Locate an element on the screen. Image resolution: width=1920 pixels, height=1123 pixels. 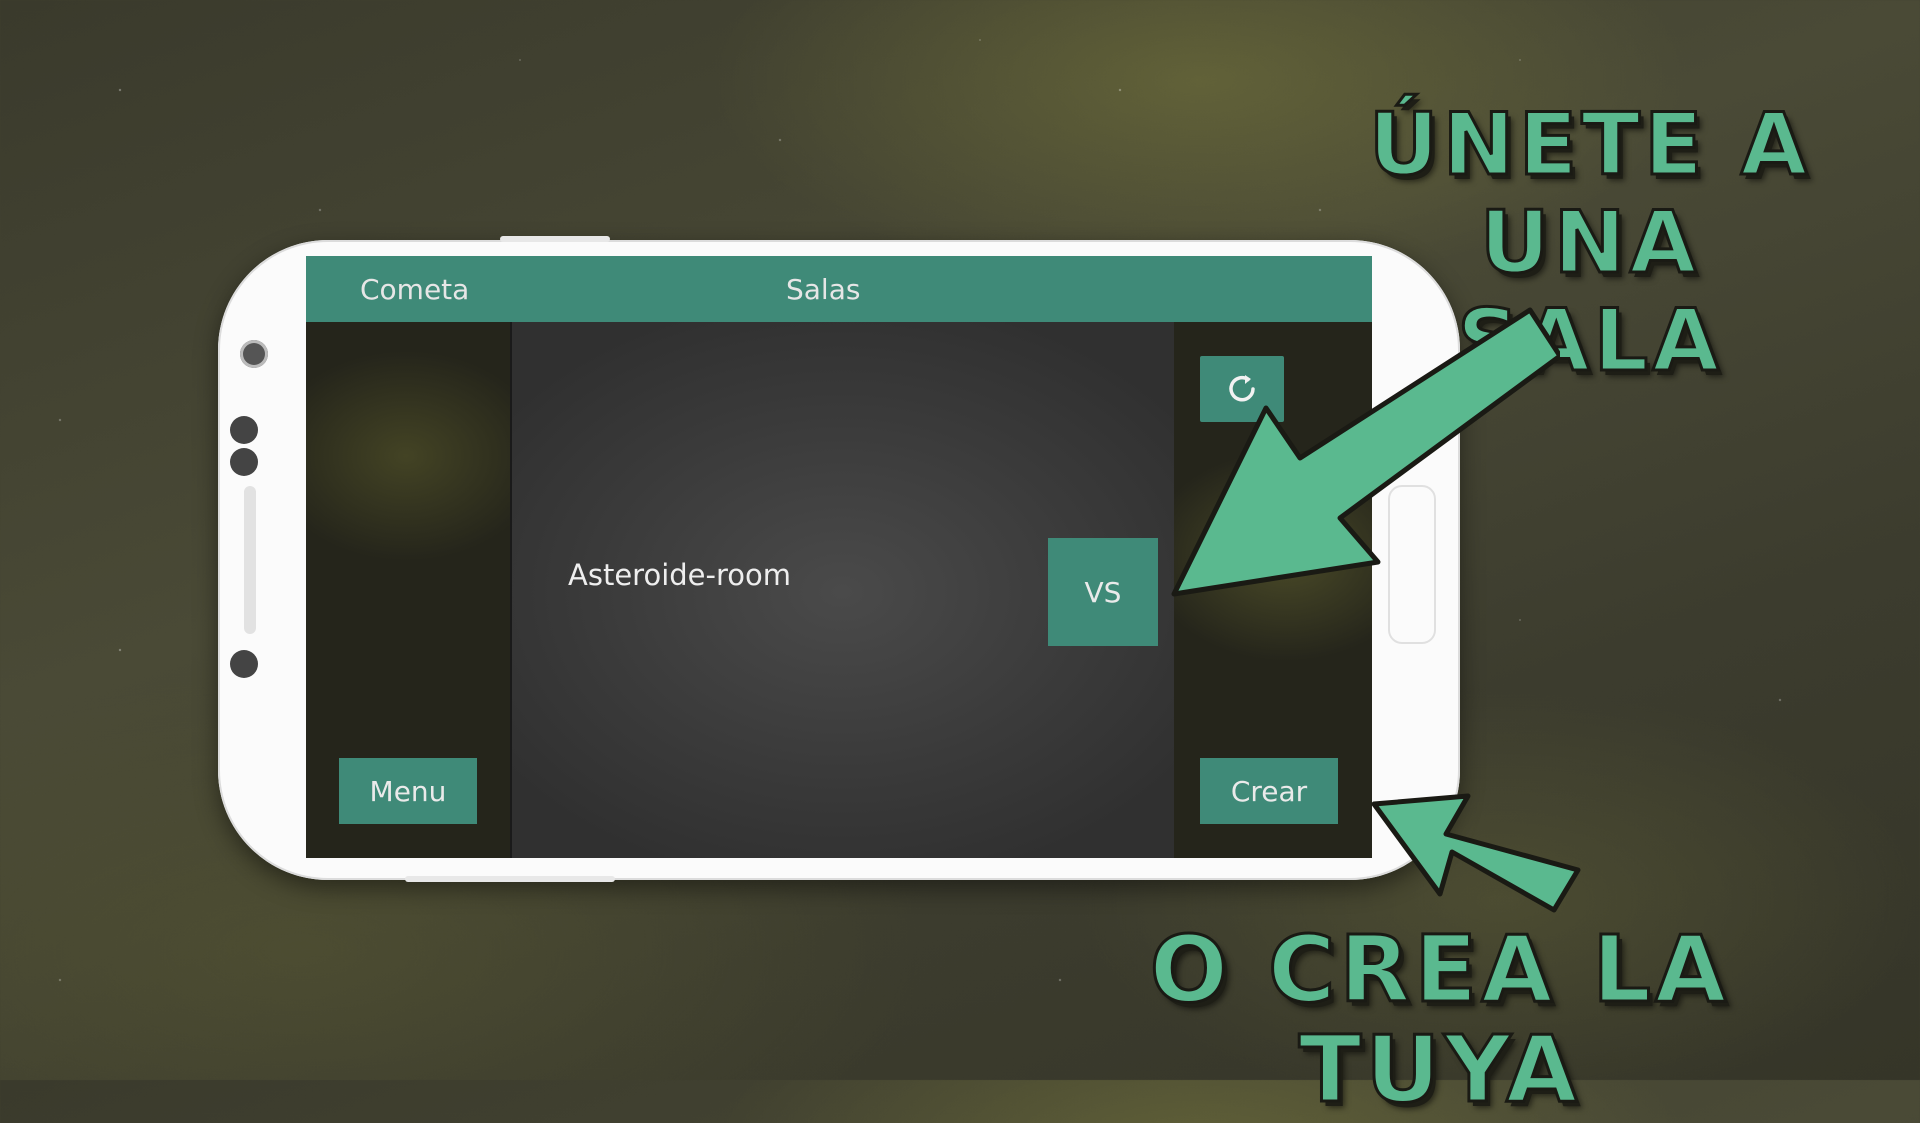
menu-button: Menu is located at coordinates (408, 791).